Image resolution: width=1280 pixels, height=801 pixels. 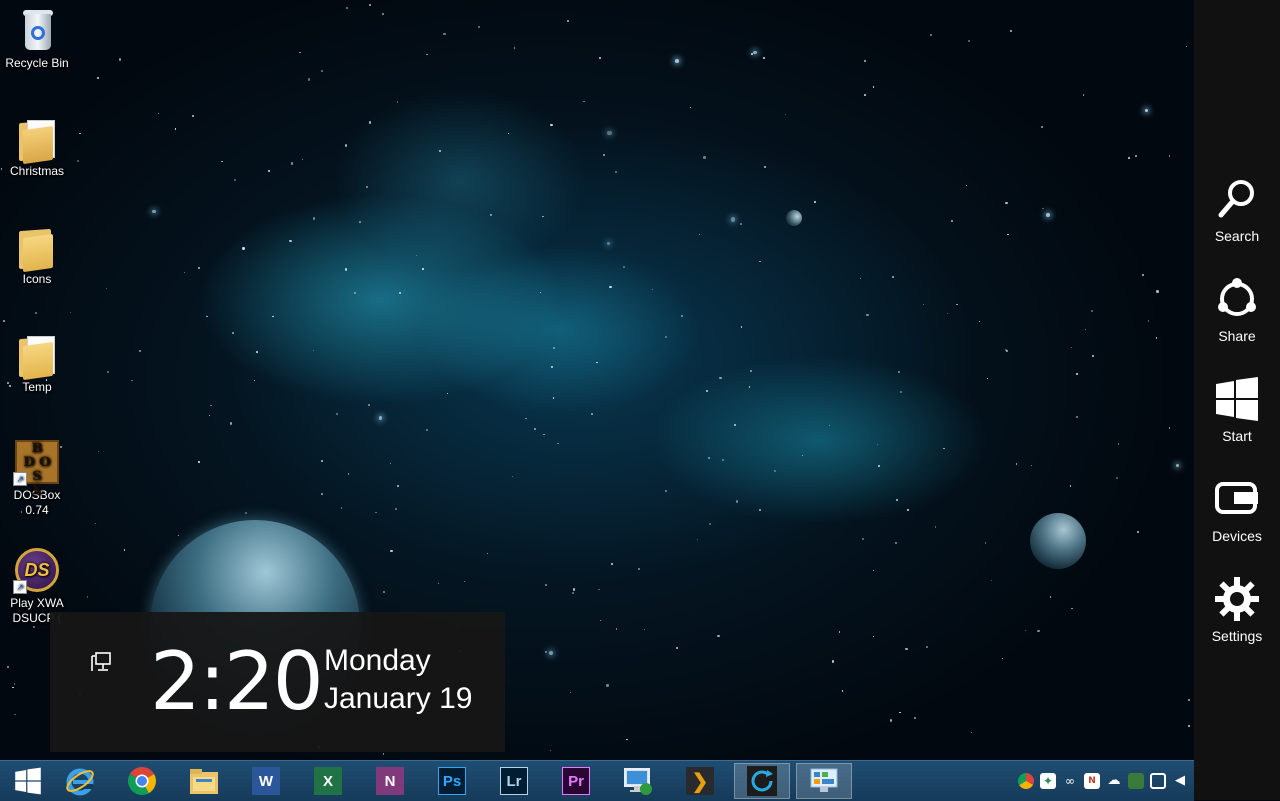 What do you see at coordinates (700, 781) in the screenshot?
I see `taskbar-plex: ❯` at bounding box center [700, 781].